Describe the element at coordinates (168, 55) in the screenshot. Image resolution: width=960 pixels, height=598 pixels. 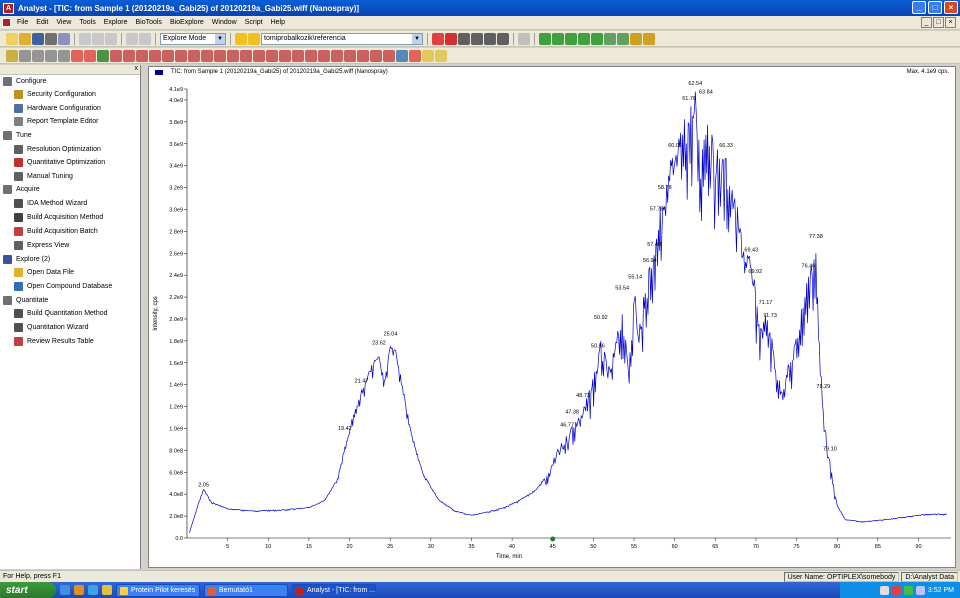
I see `dad-icon` at that location.